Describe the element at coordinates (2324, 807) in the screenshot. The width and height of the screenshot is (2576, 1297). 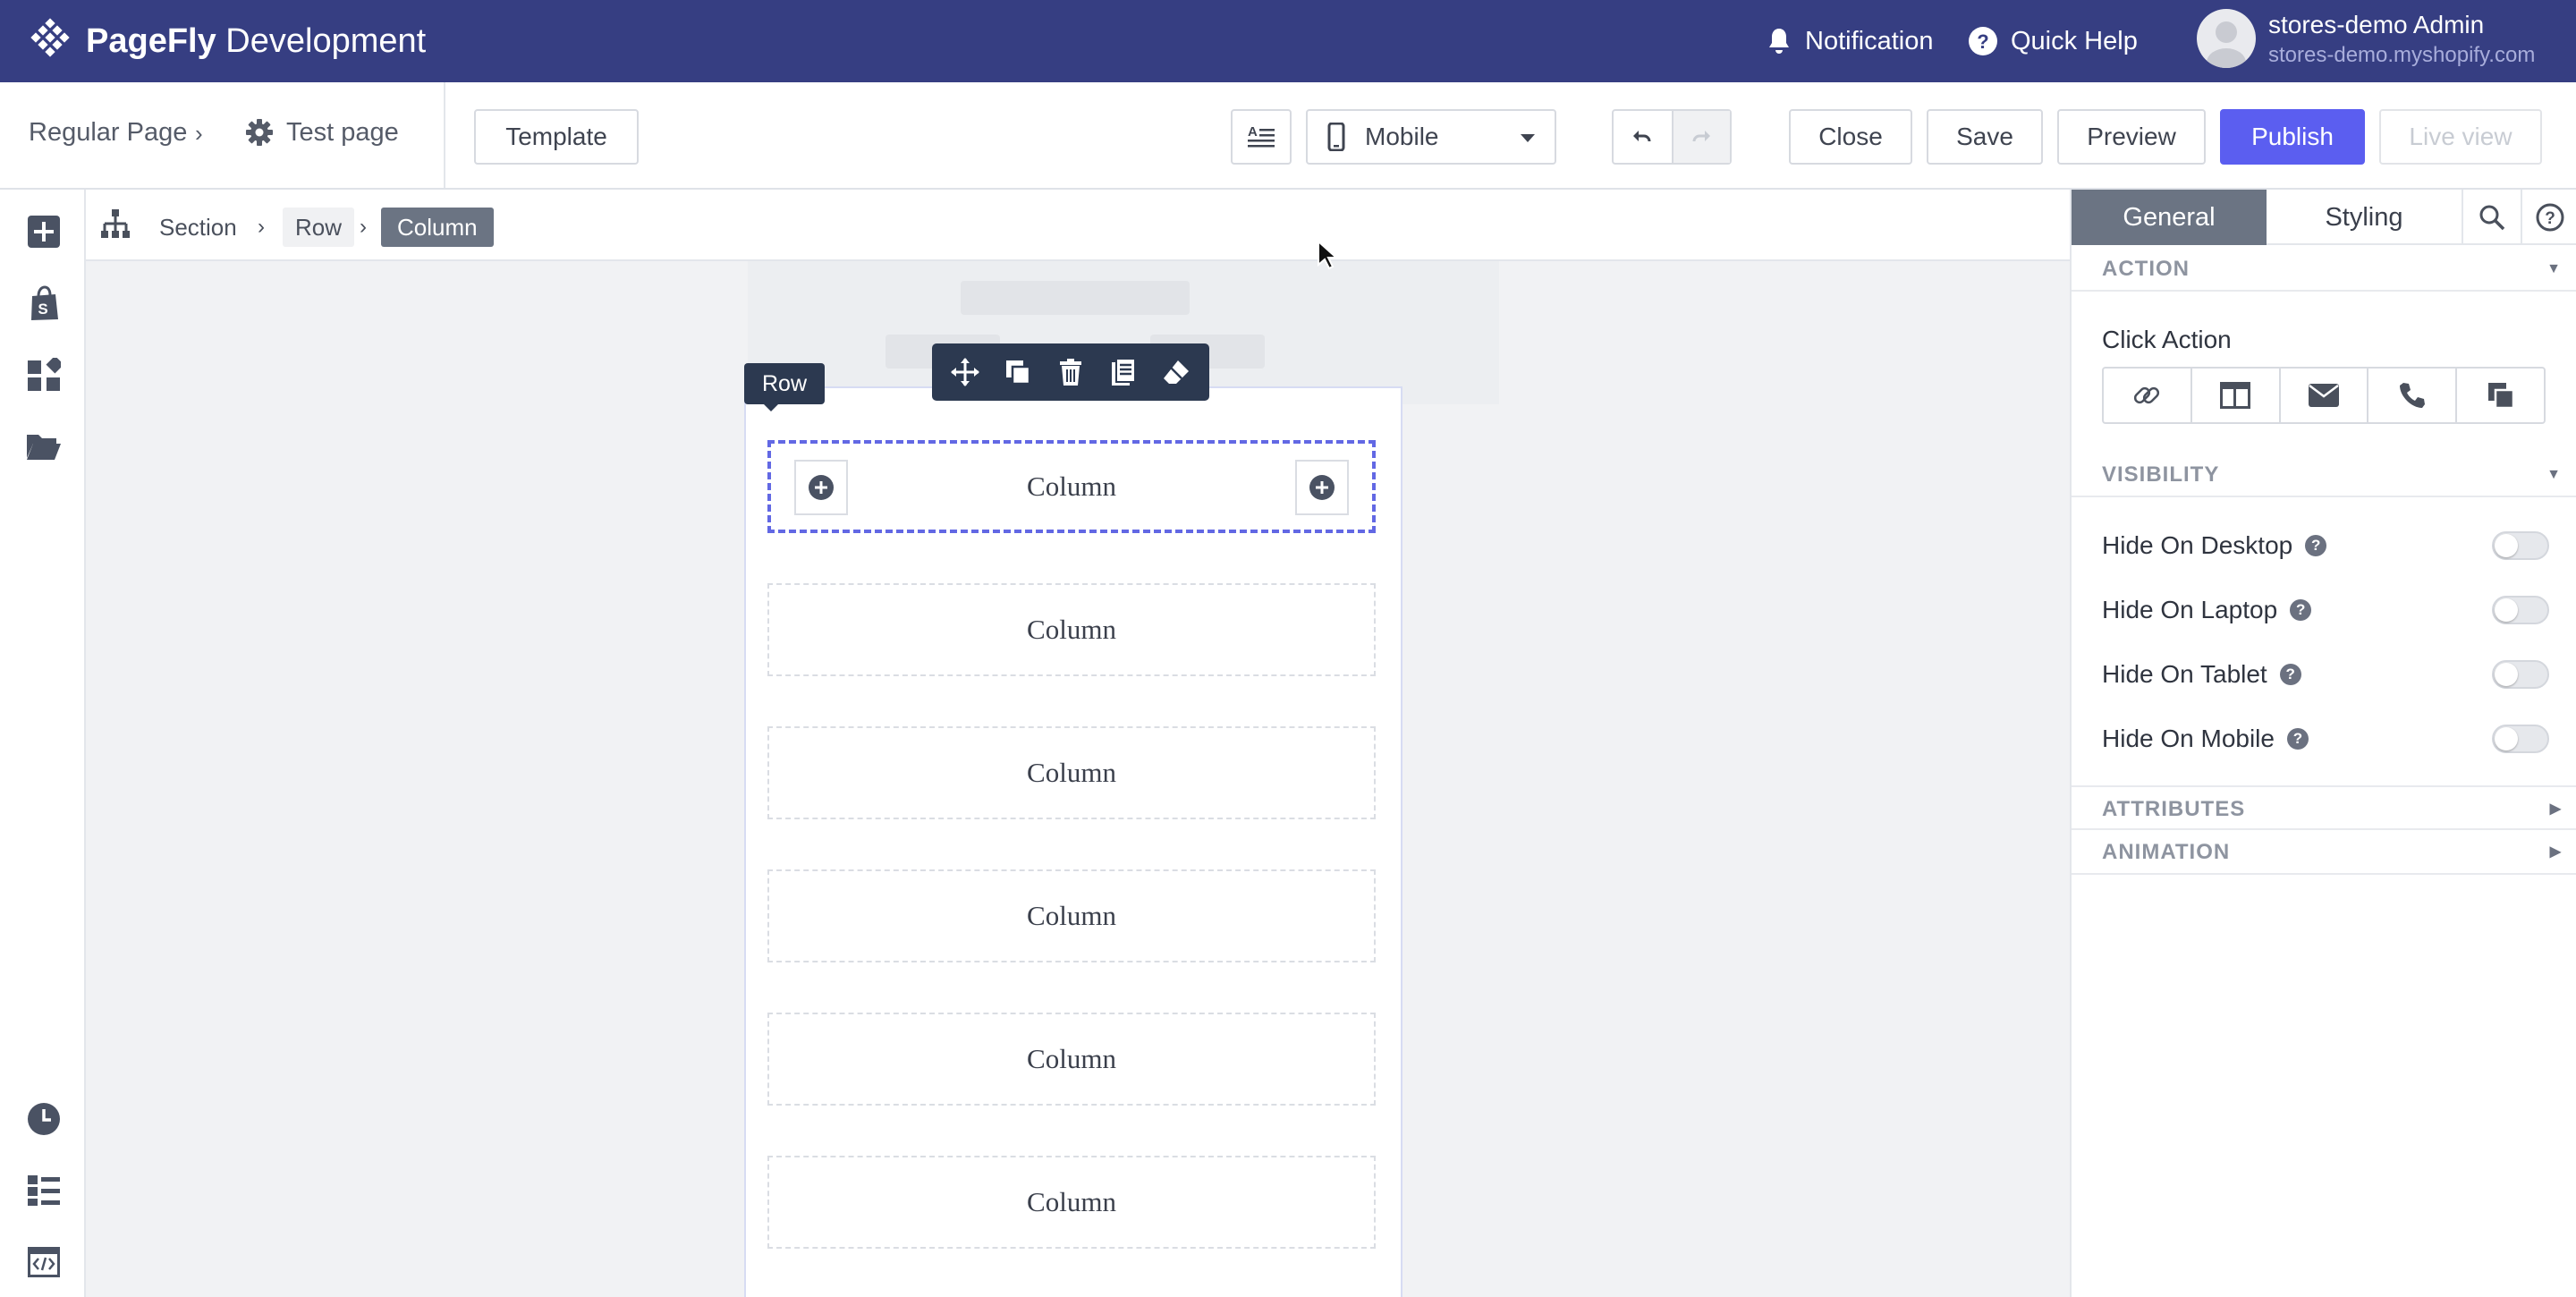
I see `attributes-section-header: ATTRIBUTES ▶` at that location.